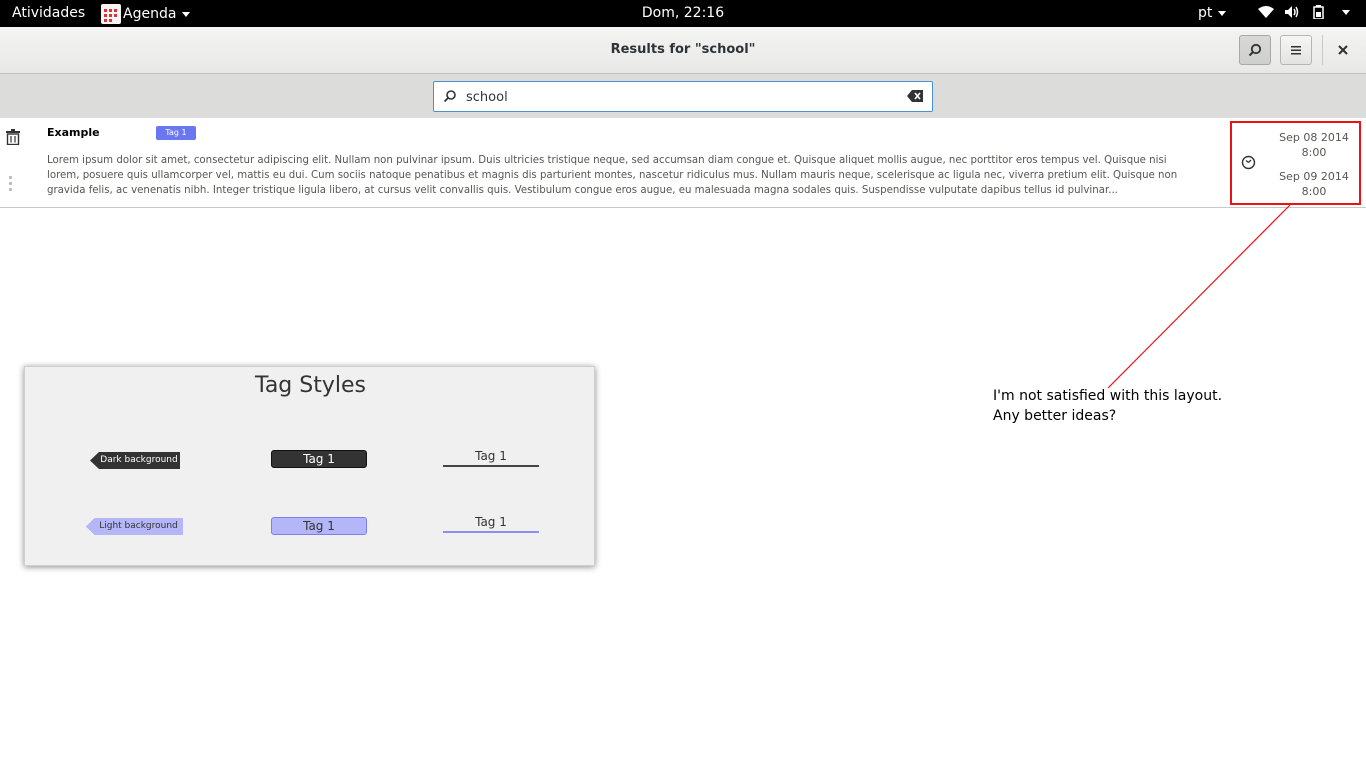  I want to click on annotation-line-1: I'm not satisfied with this layout., so click(1108, 396).